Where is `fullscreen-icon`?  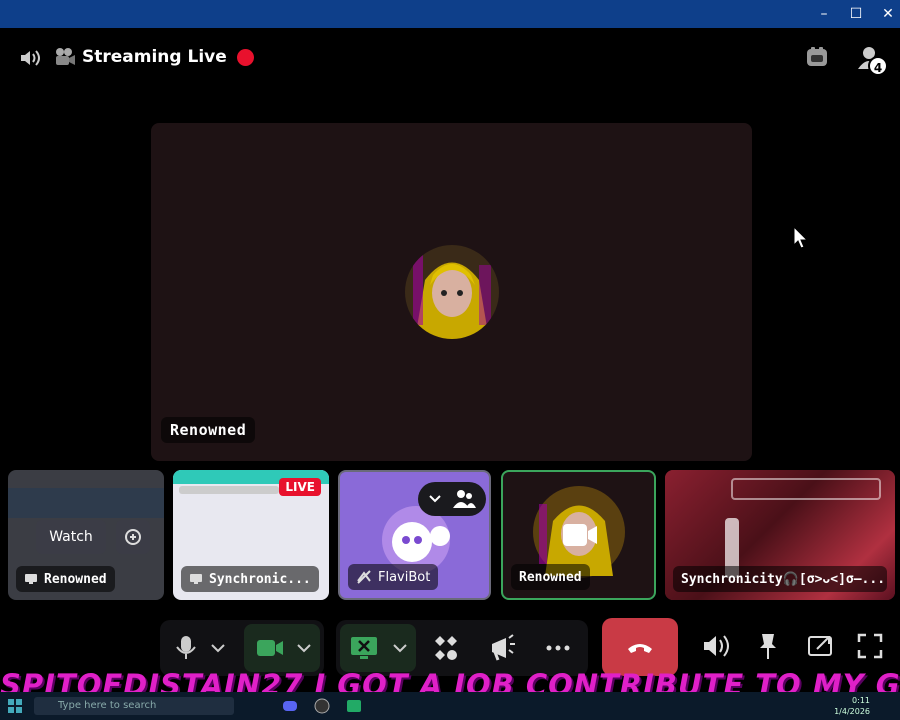 fullscreen-icon is located at coordinates (870, 646).